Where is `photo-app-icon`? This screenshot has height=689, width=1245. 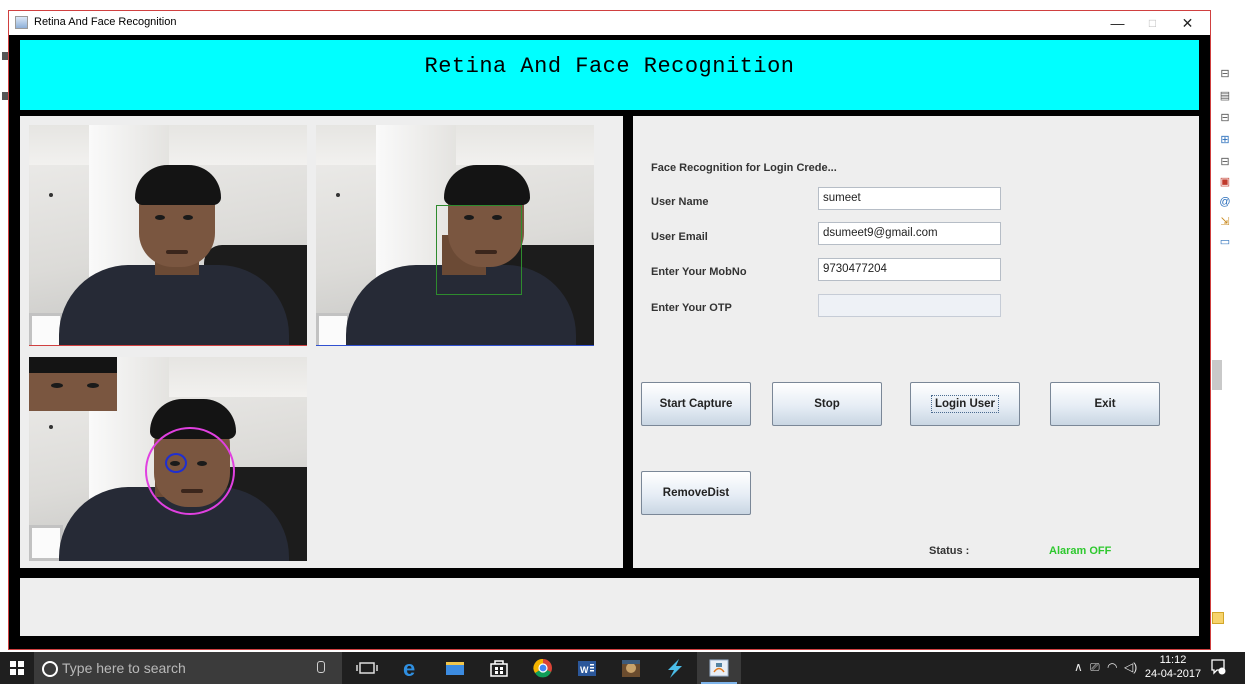 photo-app-icon is located at coordinates (631, 668).